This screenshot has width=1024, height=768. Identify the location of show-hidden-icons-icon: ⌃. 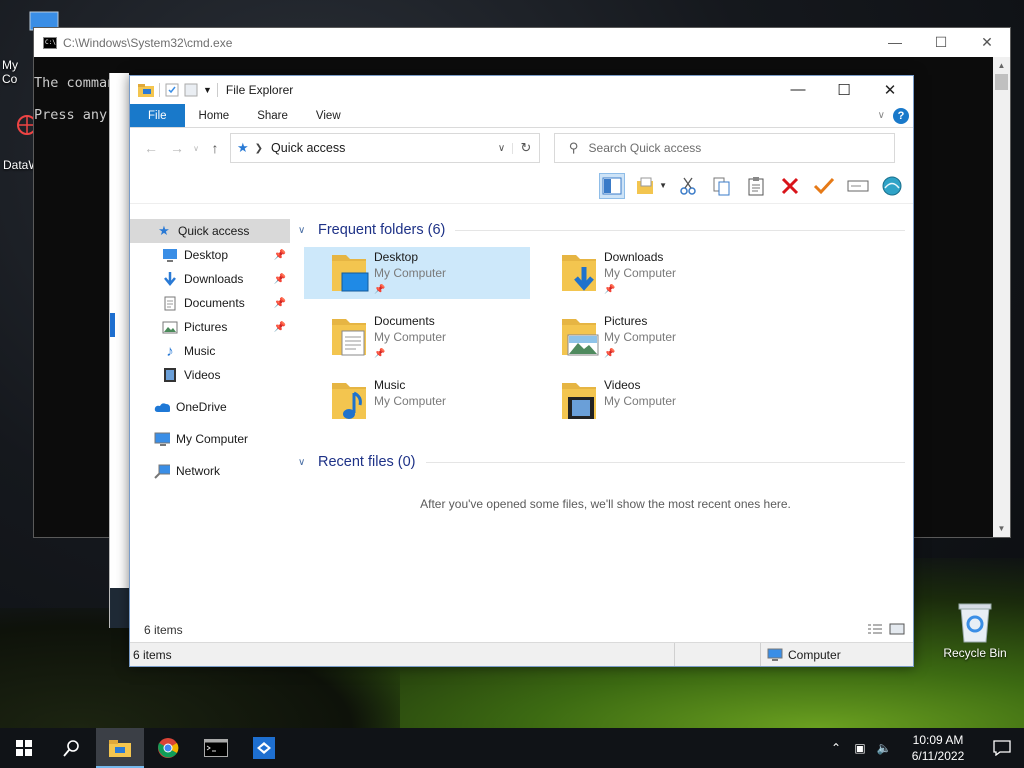
(836, 748).